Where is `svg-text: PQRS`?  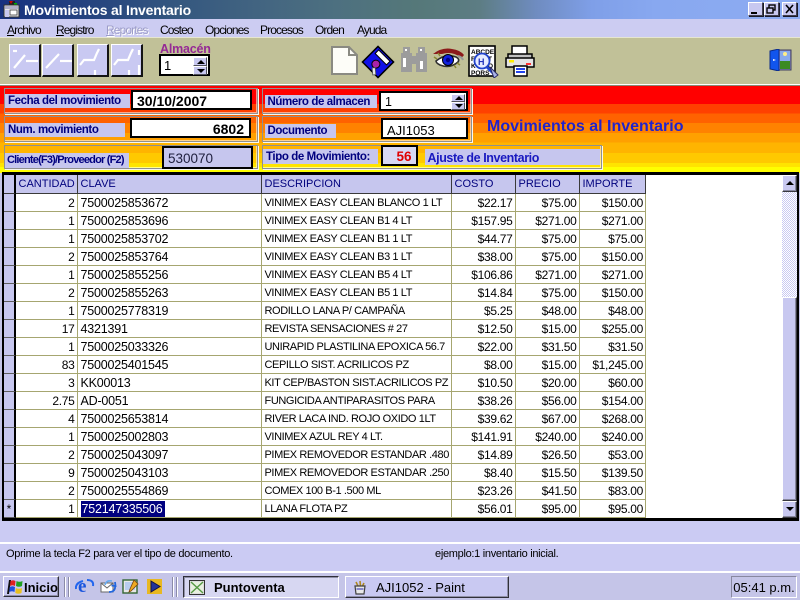 svg-text: PQRS is located at coordinates (480, 73).